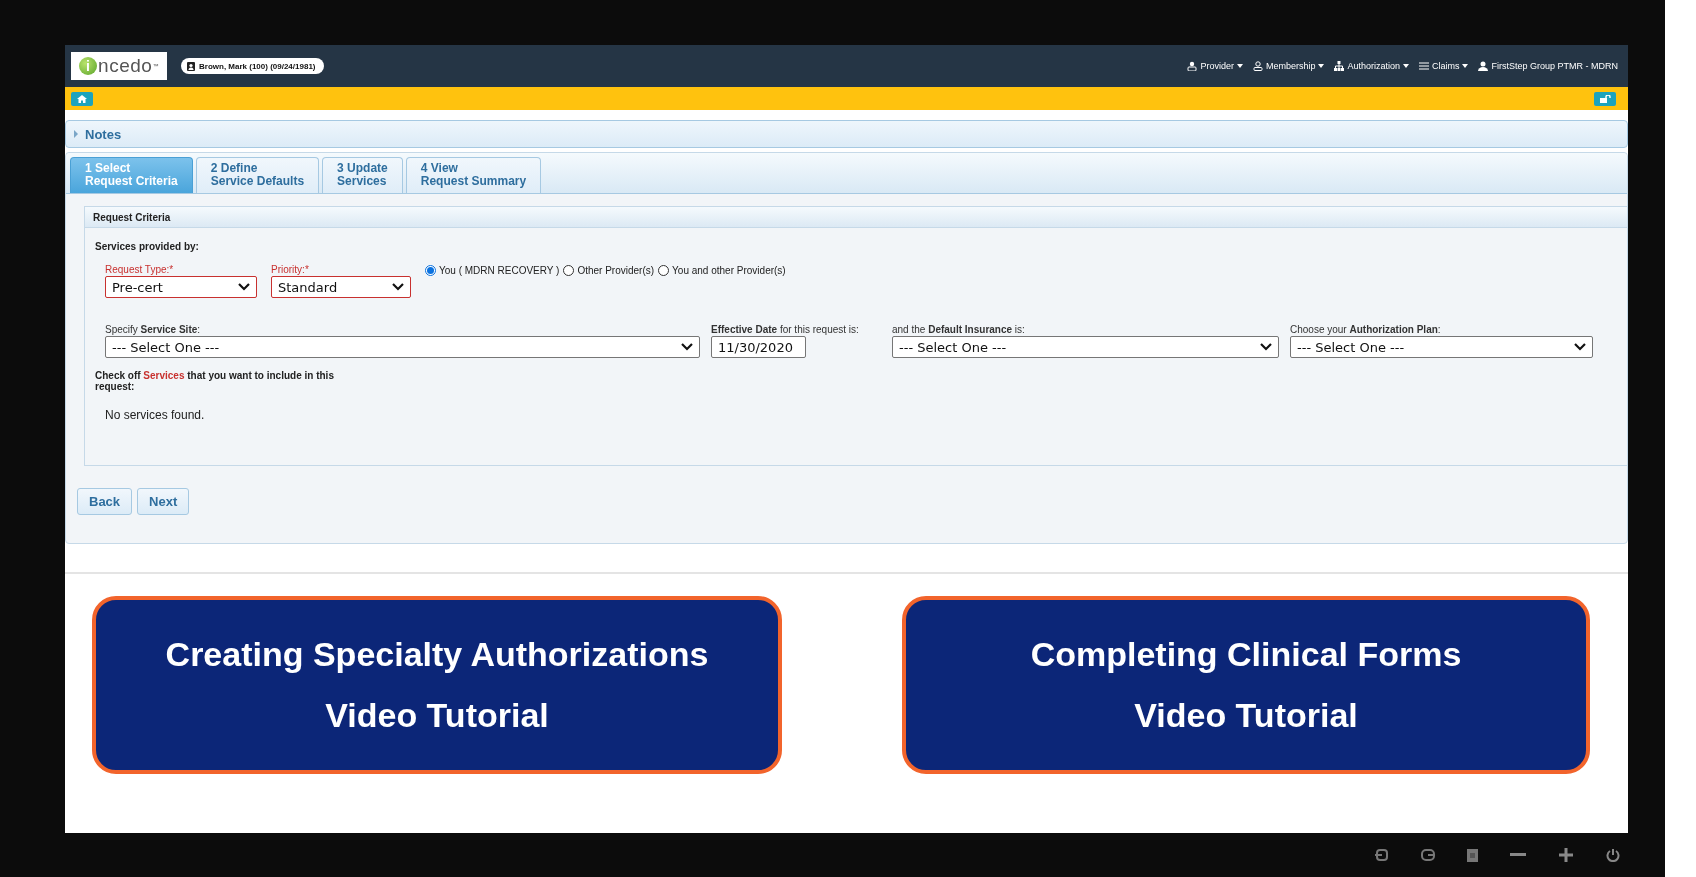 The width and height of the screenshot is (1696, 877). Describe the element at coordinates (1192, 66) in the screenshot. I see `provider-icon` at that location.